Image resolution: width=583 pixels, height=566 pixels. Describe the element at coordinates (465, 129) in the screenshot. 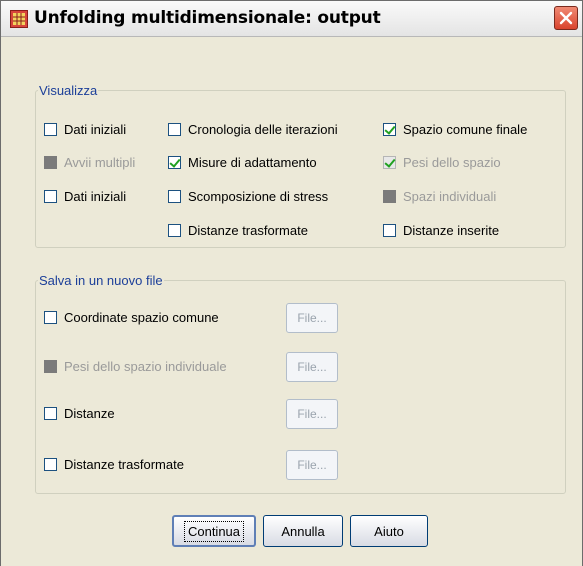

I see `checkbox-label: Spazio comune finale` at that location.